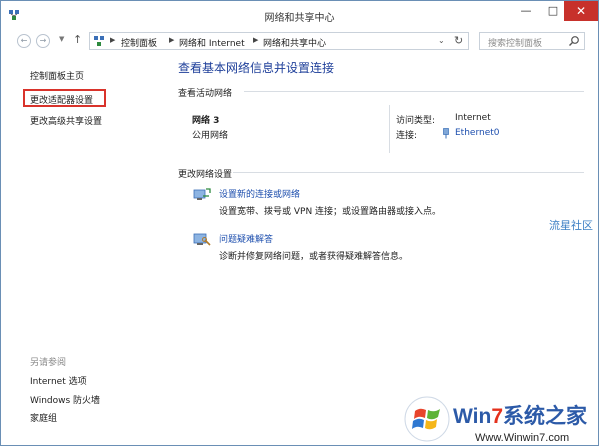 Image resolution: width=599 pixels, height=446 pixels. Describe the element at coordinates (66, 120) in the screenshot. I see `sidebar-item-change-advanced-sharing: 更改高级共享设置` at that location.